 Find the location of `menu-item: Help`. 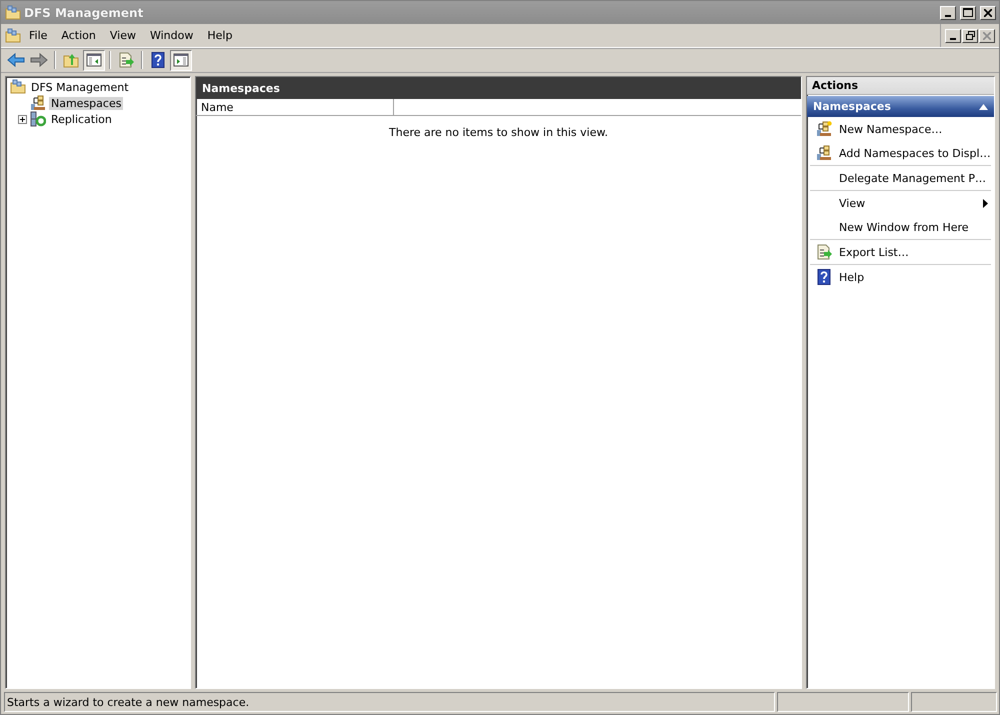

menu-item: Help is located at coordinates (219, 35).